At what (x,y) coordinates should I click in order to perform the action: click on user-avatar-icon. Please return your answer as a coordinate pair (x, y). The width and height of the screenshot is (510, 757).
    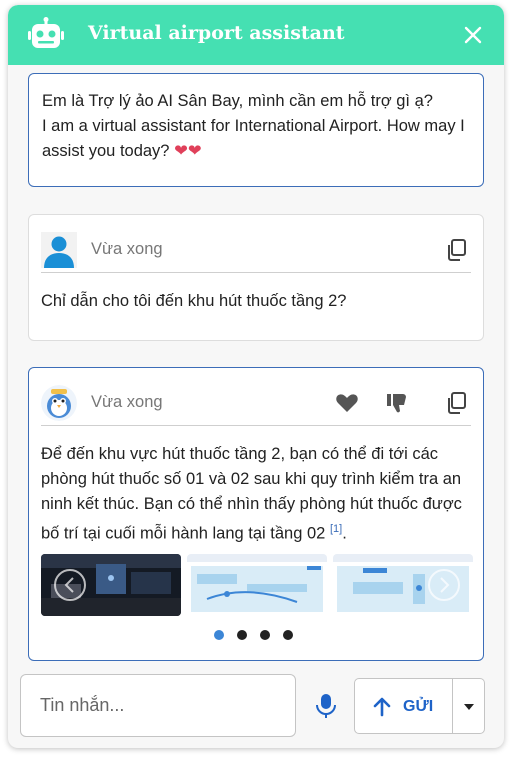
    Looking at the image, I should click on (59, 250).